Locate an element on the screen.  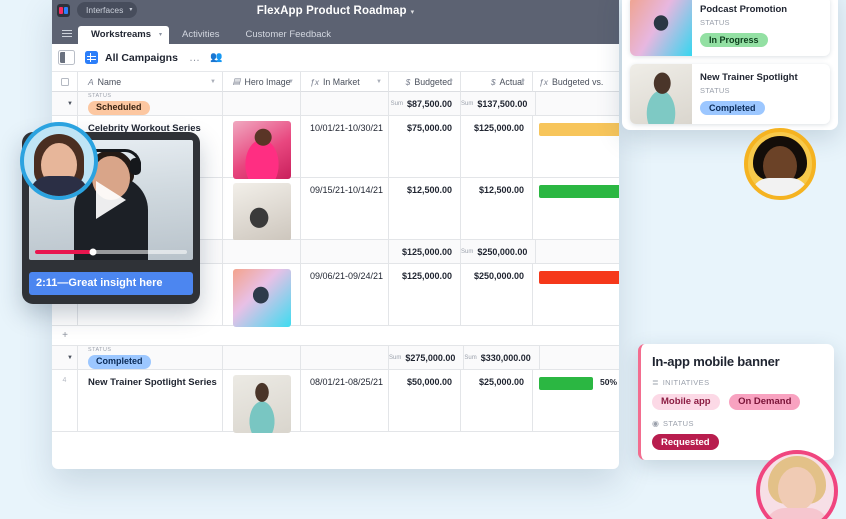
collaborators-icon: 👥 is located at coordinates (216, 57).